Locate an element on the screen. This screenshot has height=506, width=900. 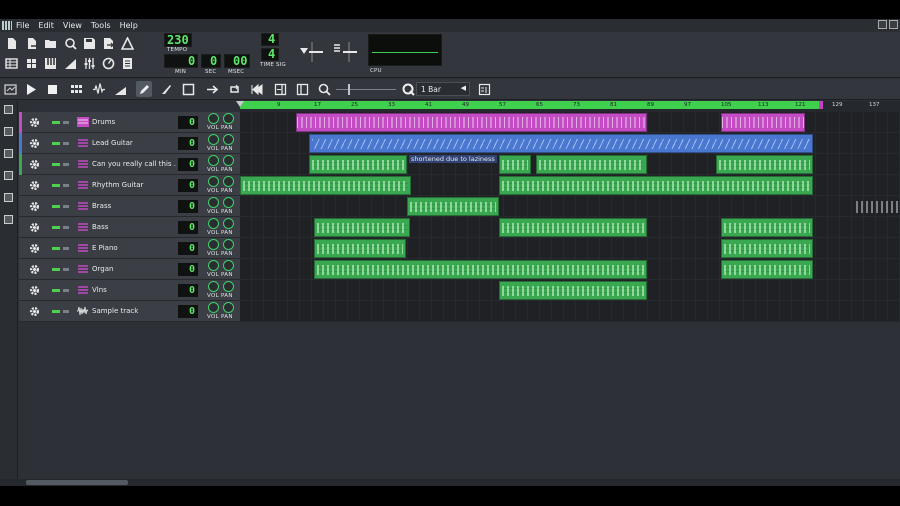
quantize-icon-button is located at coordinates (408, 89).